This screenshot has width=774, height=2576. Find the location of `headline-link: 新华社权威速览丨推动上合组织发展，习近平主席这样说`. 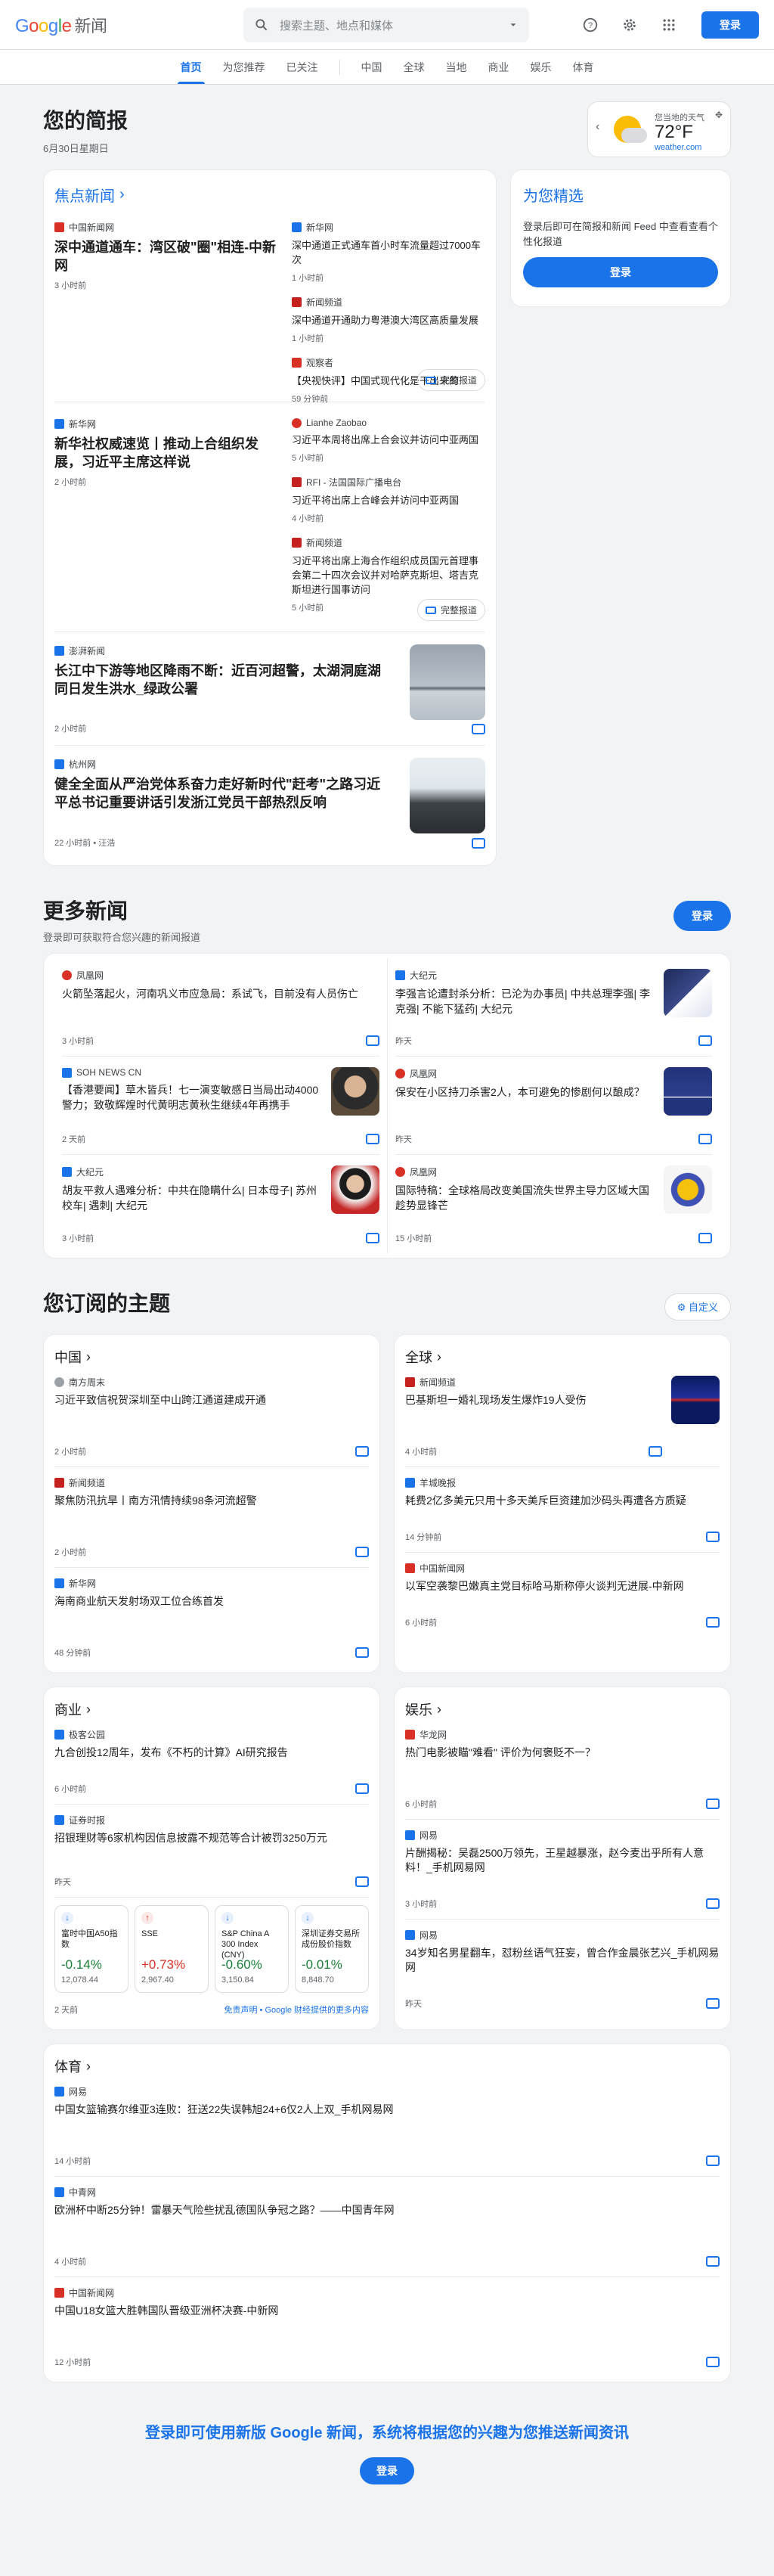

headline-link: 新华社权威速览丨推动上合组织发展，习近平主席这样说 is located at coordinates (167, 453).